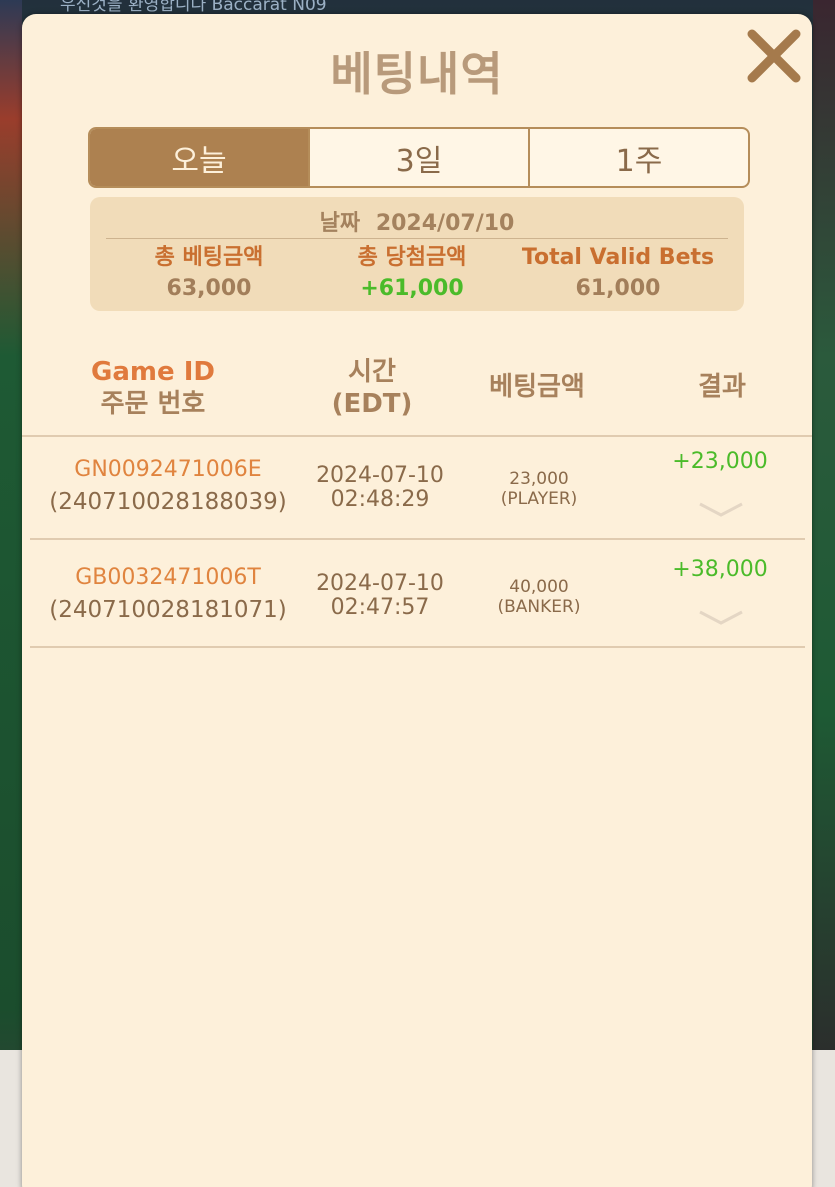 Image resolution: width=835 pixels, height=1187 pixels. Describe the element at coordinates (209, 257) in the screenshot. I see `total-bet-label: 총 베팅금액` at that location.